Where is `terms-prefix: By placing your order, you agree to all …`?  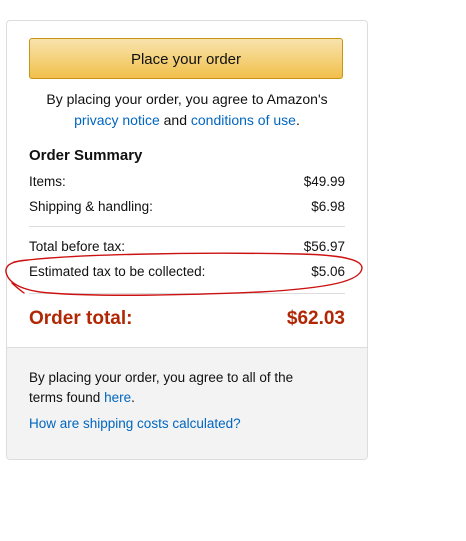 terms-prefix: By placing your order, you agree to all … is located at coordinates (161, 387).